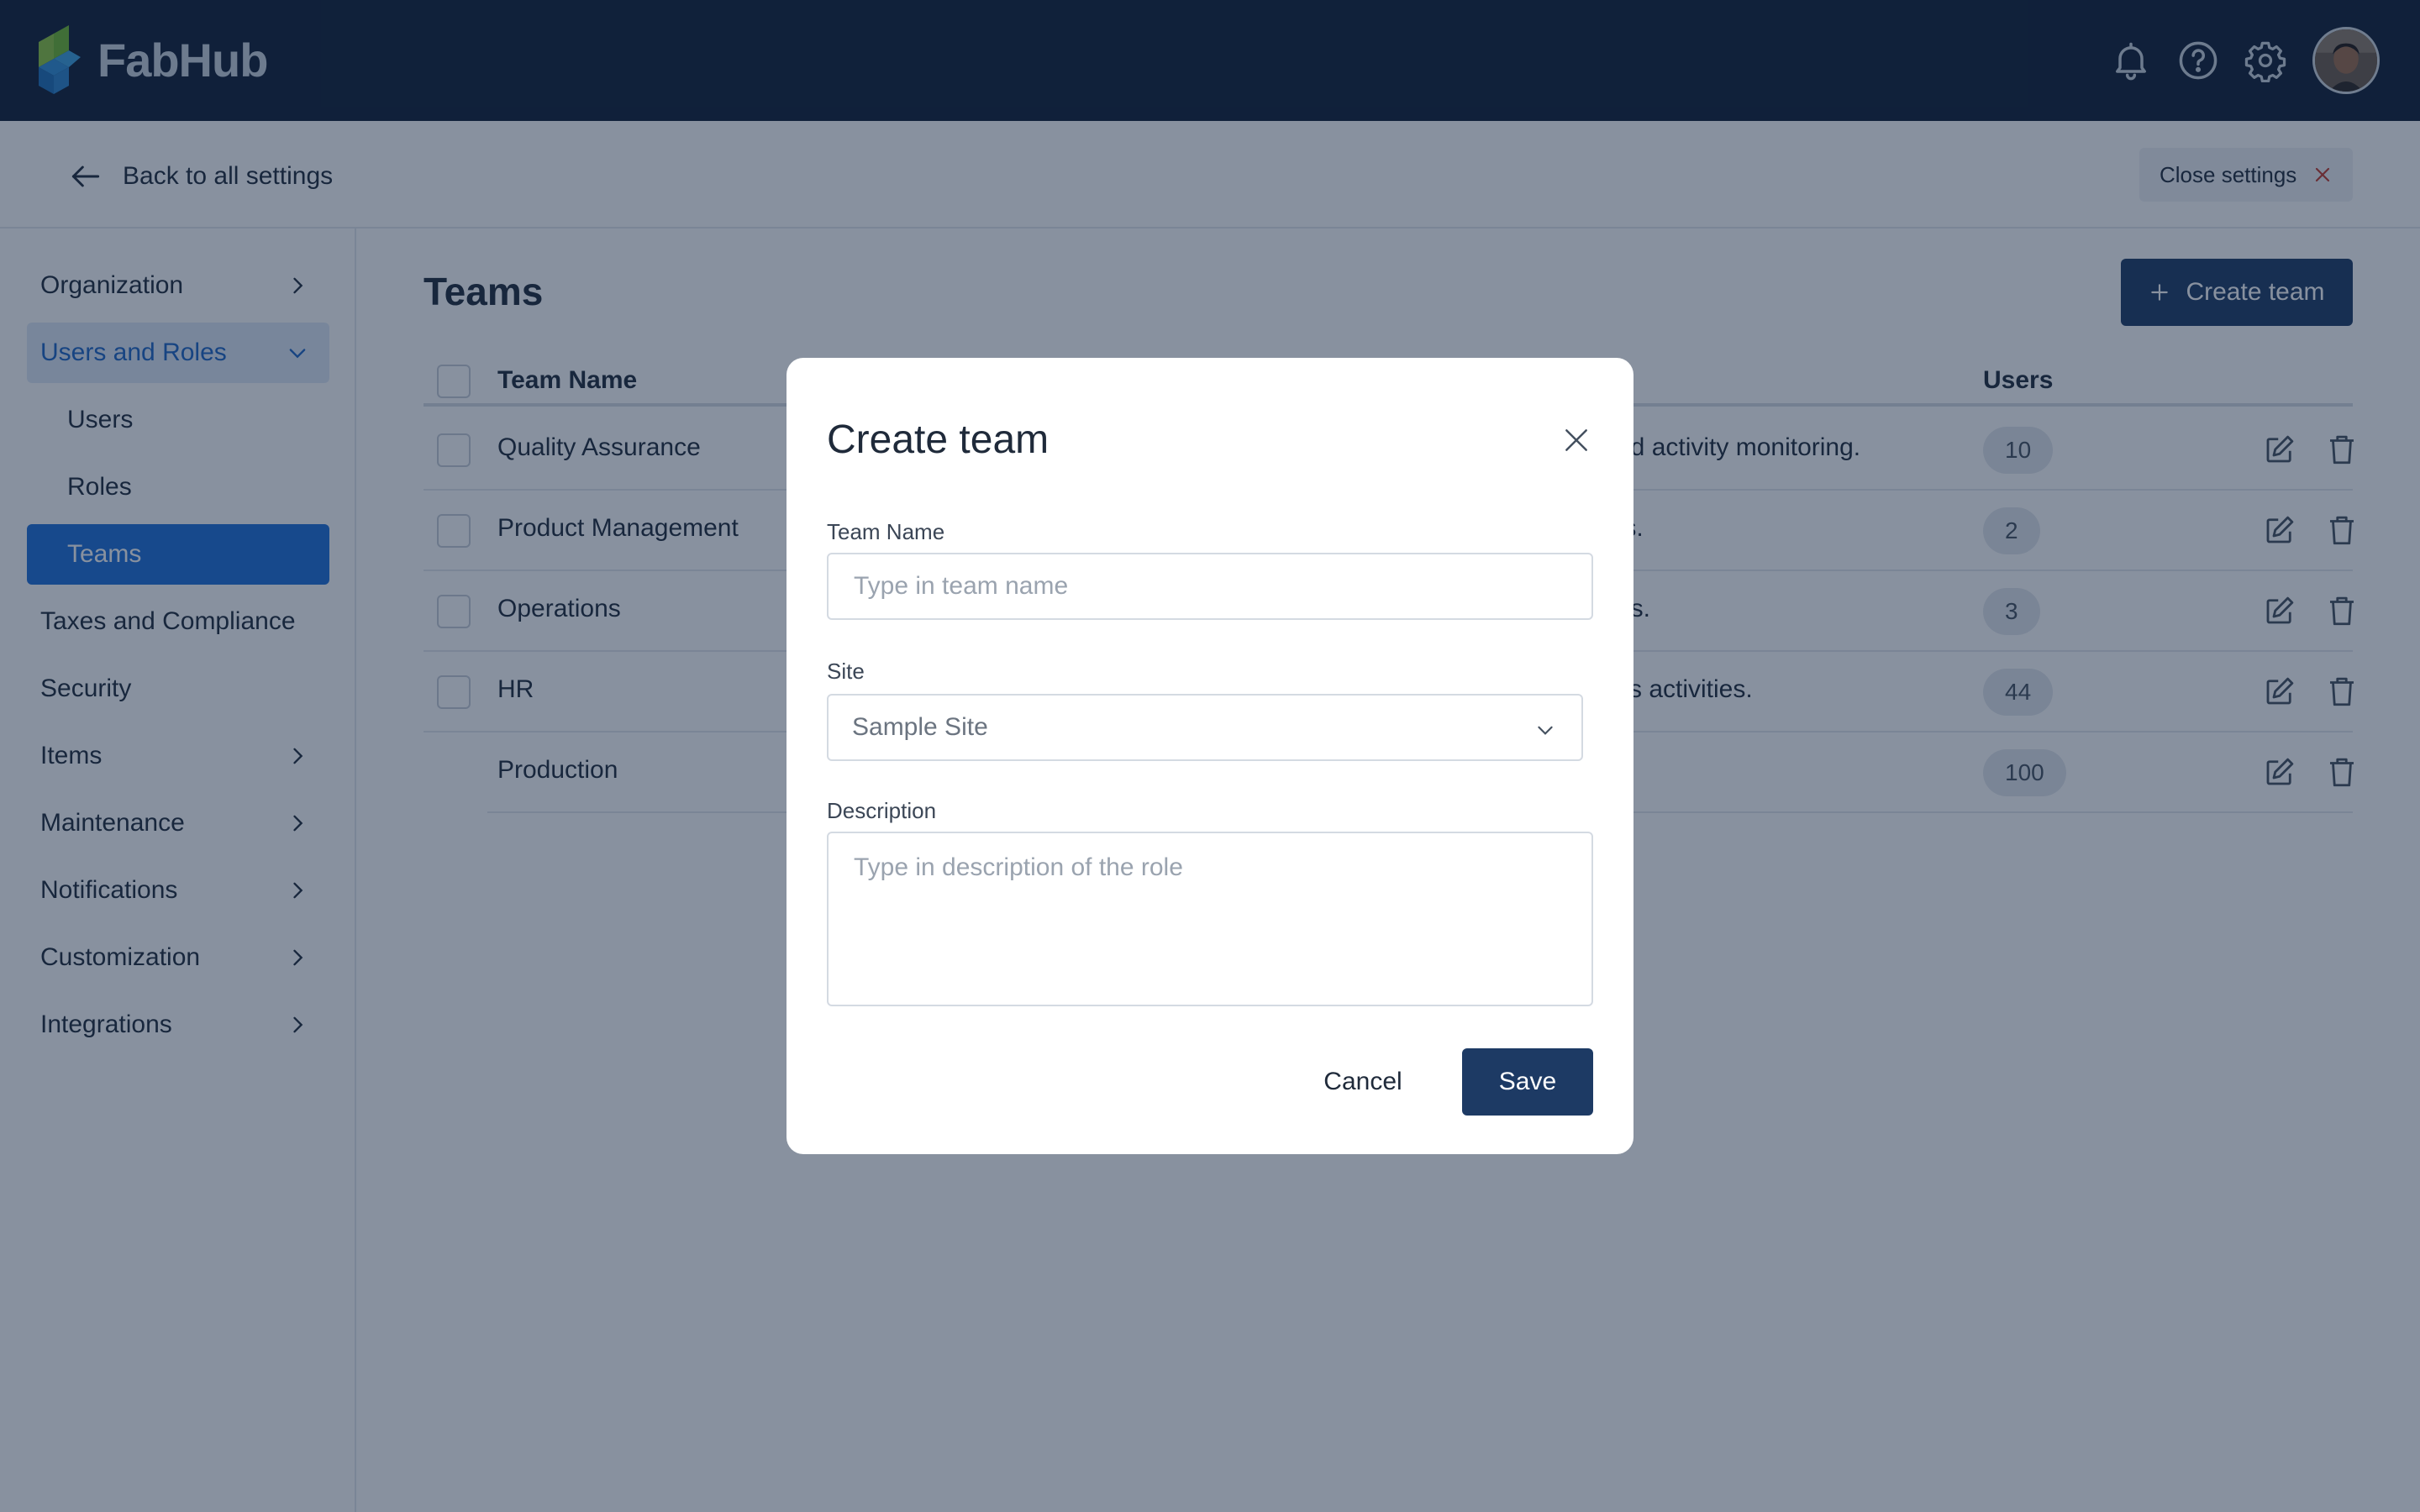 The width and height of the screenshot is (2420, 1512). What do you see at coordinates (1363, 1082) in the screenshot?
I see `cancel-button: Cancel` at bounding box center [1363, 1082].